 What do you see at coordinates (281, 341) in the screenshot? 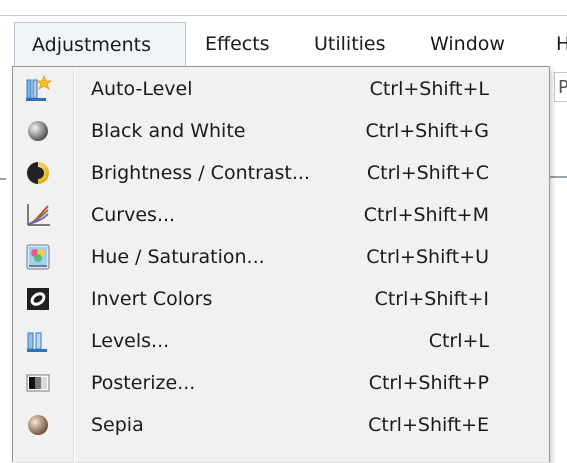
I see `menu-item-levels: Levels... Ctrl+L` at bounding box center [281, 341].